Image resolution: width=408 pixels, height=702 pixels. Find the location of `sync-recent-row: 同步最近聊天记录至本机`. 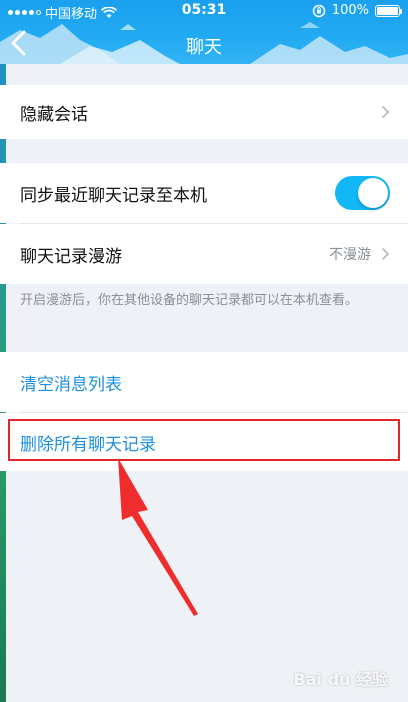

sync-recent-row: 同步最近聊天记录至本机 is located at coordinates (204, 193).